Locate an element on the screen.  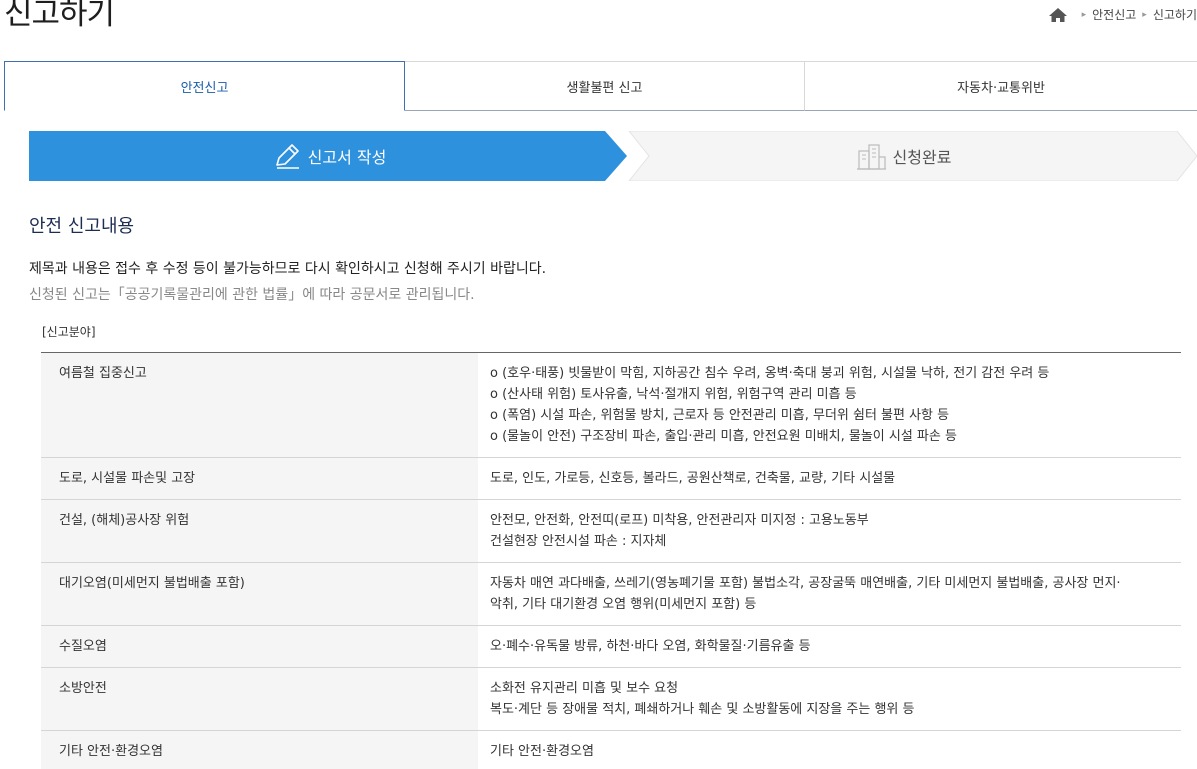
building-icon is located at coordinates (871, 157).